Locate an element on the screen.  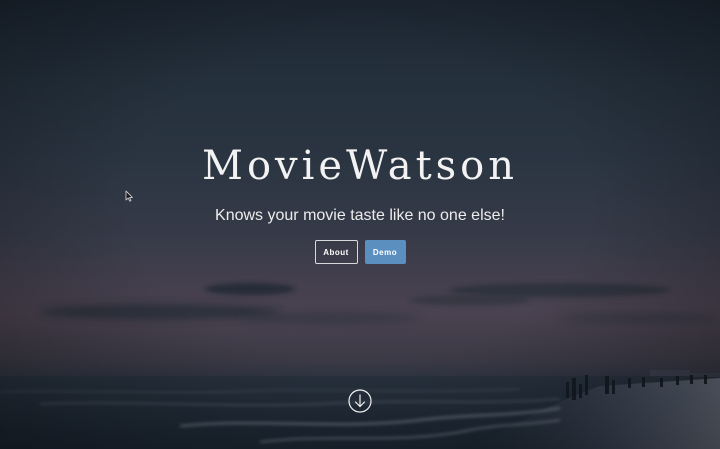
arrow-down-circle-icon is located at coordinates (360, 401).